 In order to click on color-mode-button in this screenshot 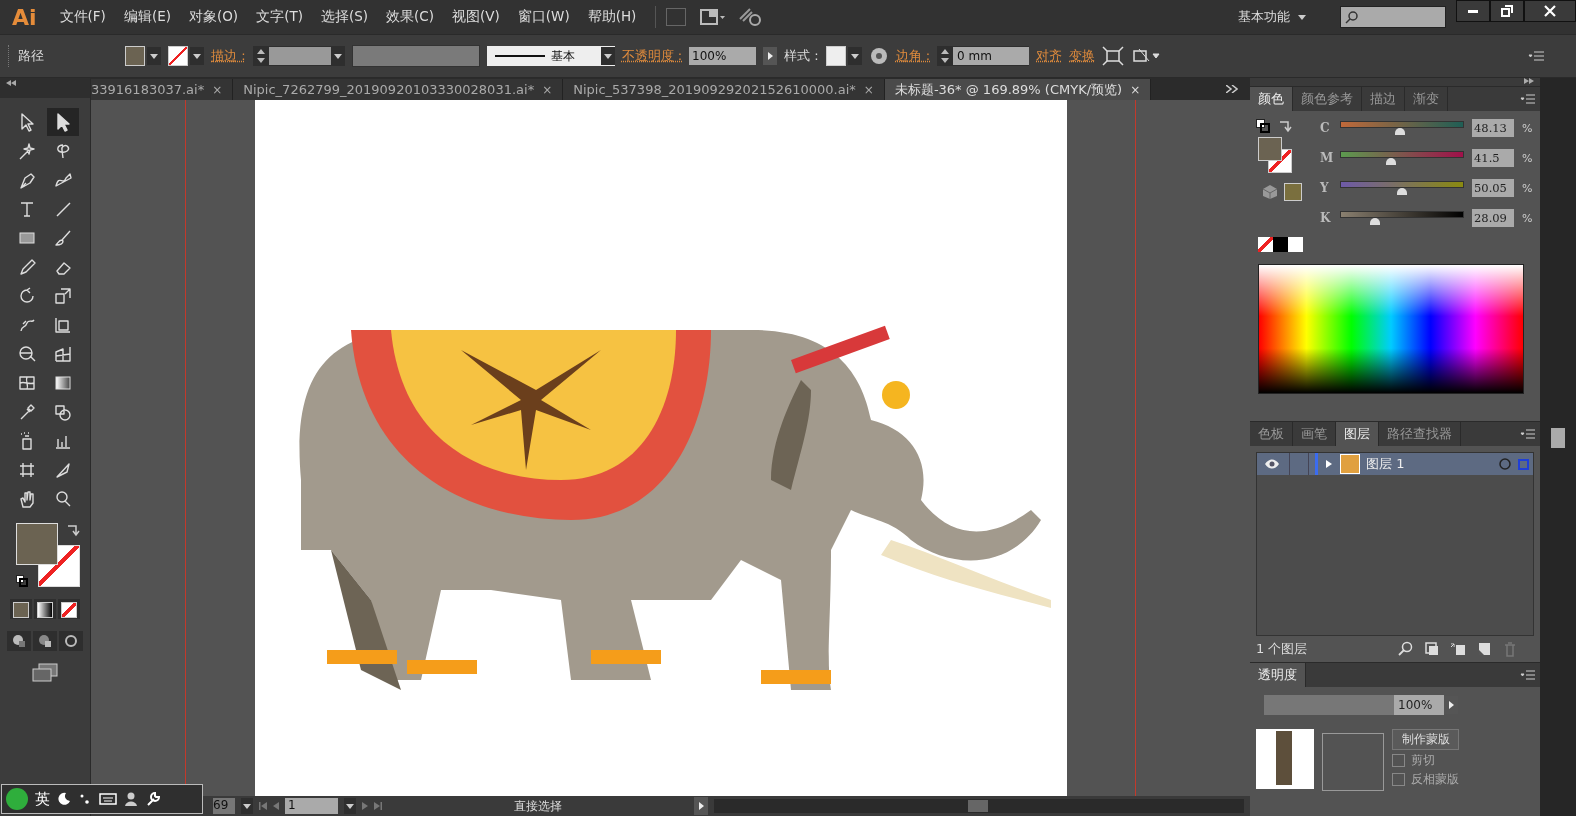, I will do `click(21, 609)`.